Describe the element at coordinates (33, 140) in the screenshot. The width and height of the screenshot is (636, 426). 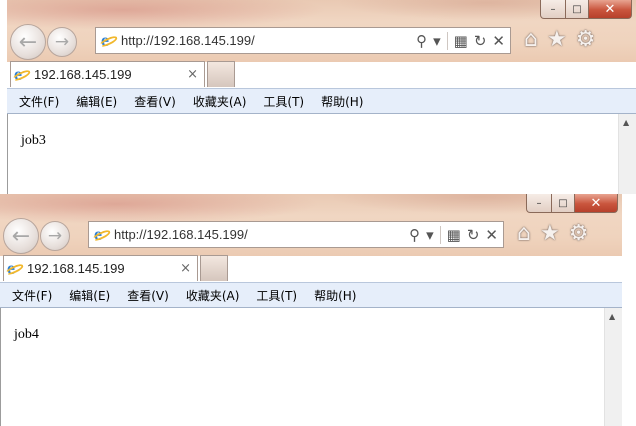
I see `page-text: job3` at that location.